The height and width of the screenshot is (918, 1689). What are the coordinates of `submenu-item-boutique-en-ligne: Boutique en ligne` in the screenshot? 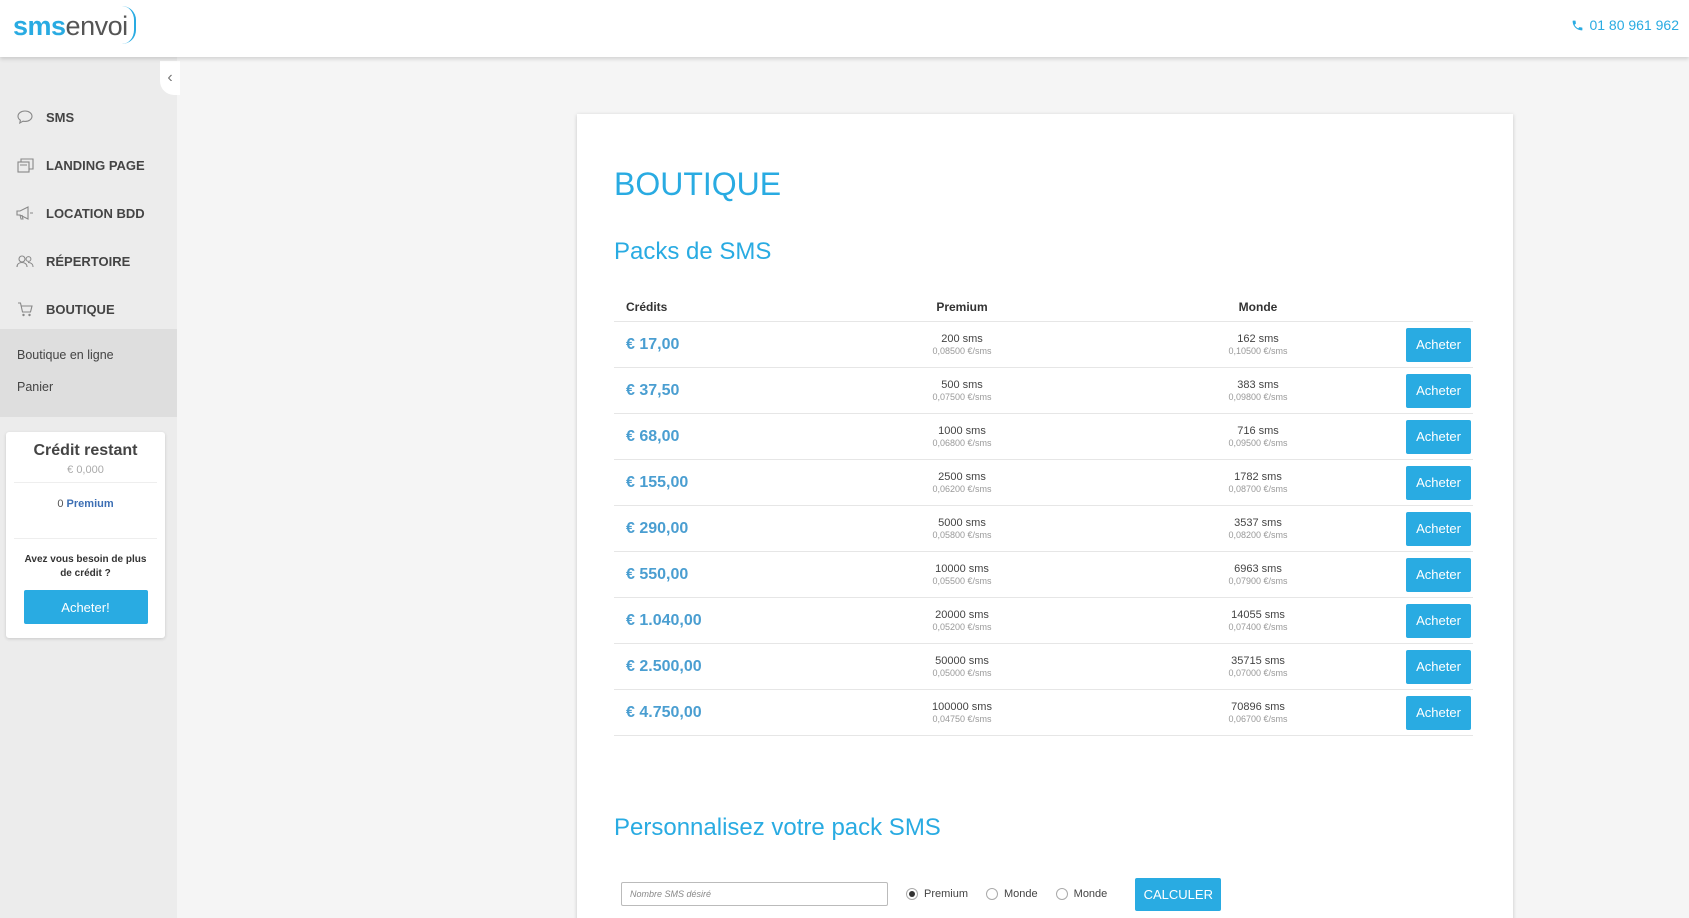 It's located at (88, 355).